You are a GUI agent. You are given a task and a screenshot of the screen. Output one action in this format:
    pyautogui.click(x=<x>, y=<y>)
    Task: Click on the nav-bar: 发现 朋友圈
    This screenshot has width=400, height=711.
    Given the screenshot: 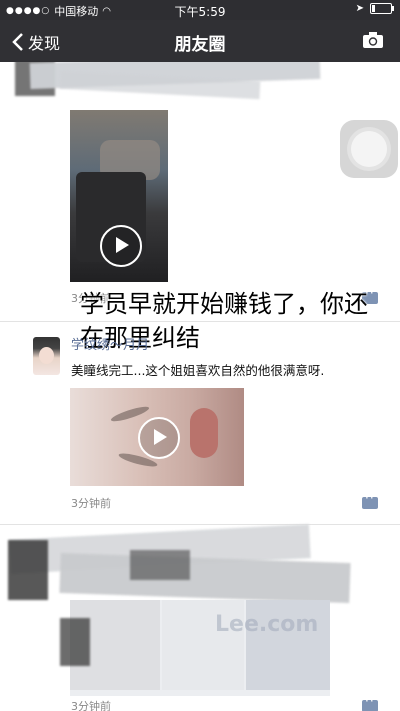 What is the action you would take?
    pyautogui.click(x=200, y=41)
    